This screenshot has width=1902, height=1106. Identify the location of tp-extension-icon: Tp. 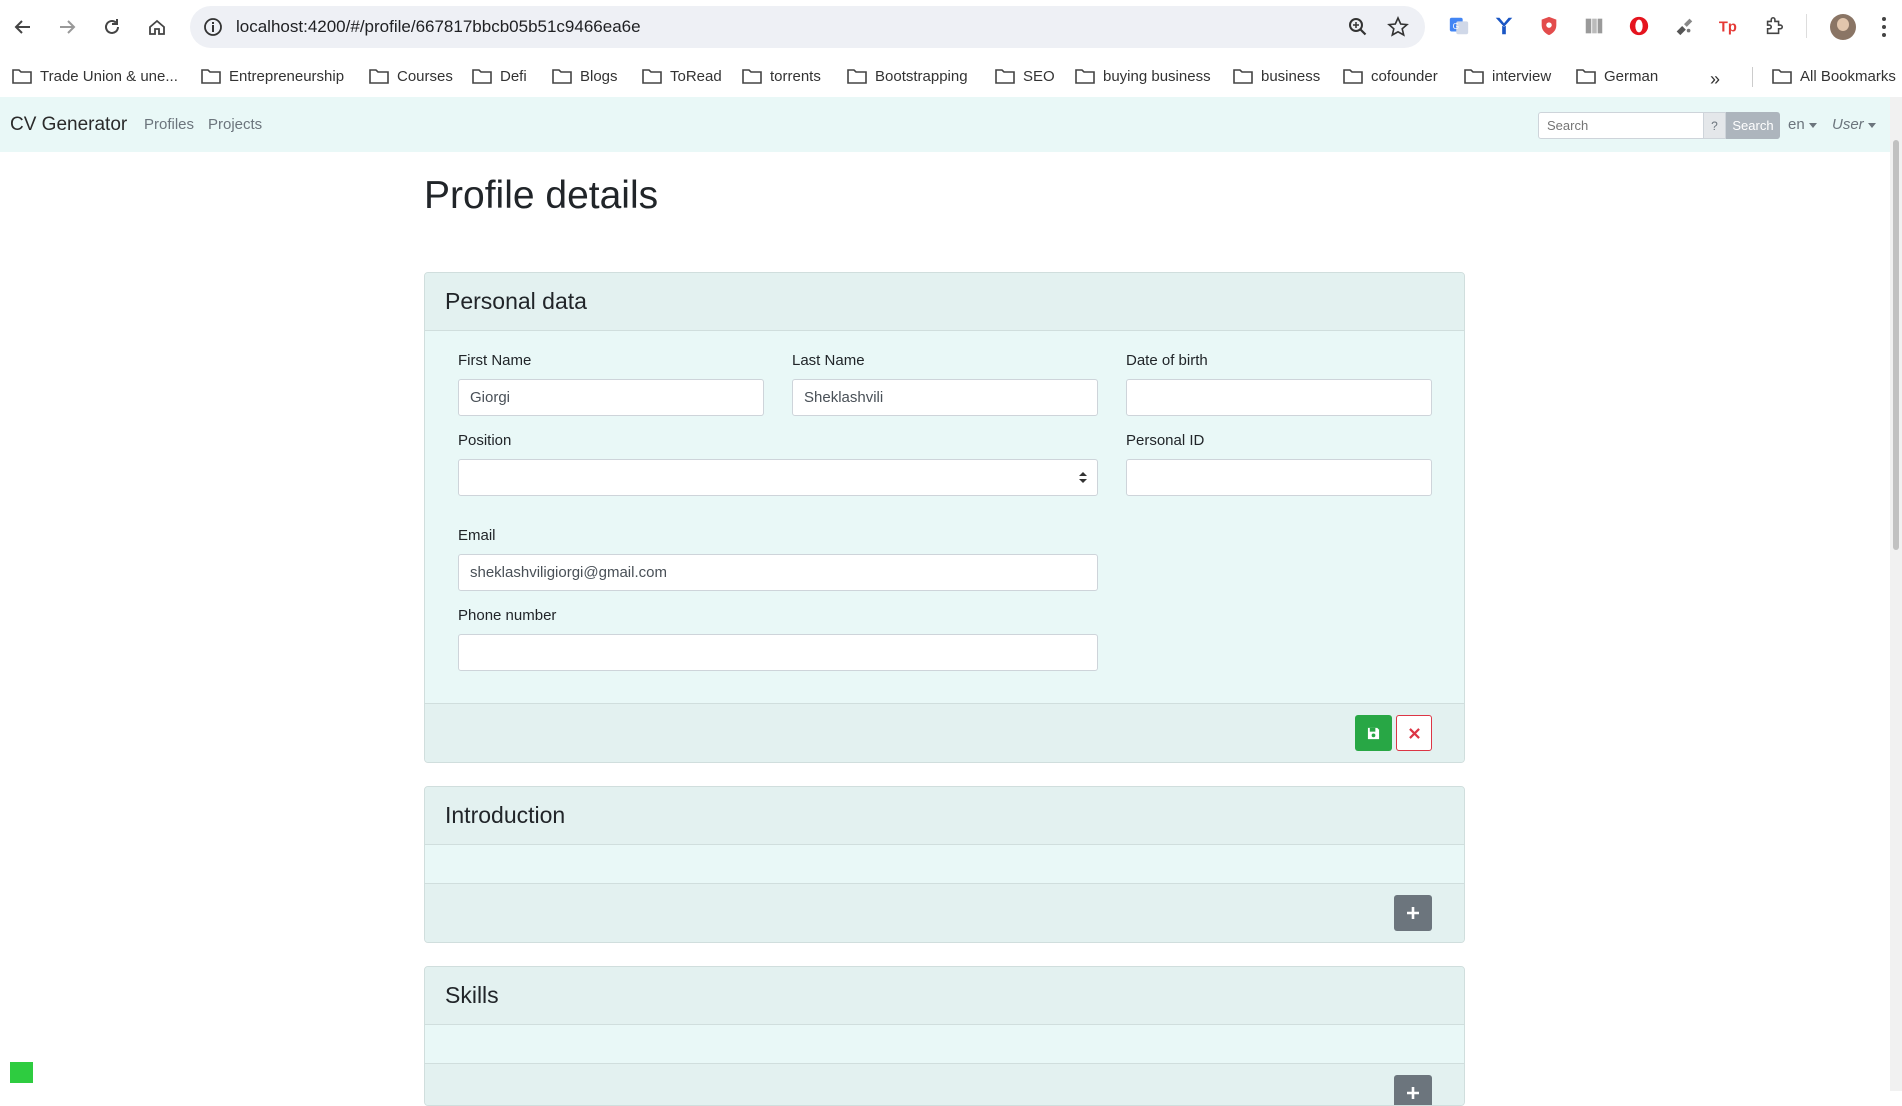
(1729, 26).